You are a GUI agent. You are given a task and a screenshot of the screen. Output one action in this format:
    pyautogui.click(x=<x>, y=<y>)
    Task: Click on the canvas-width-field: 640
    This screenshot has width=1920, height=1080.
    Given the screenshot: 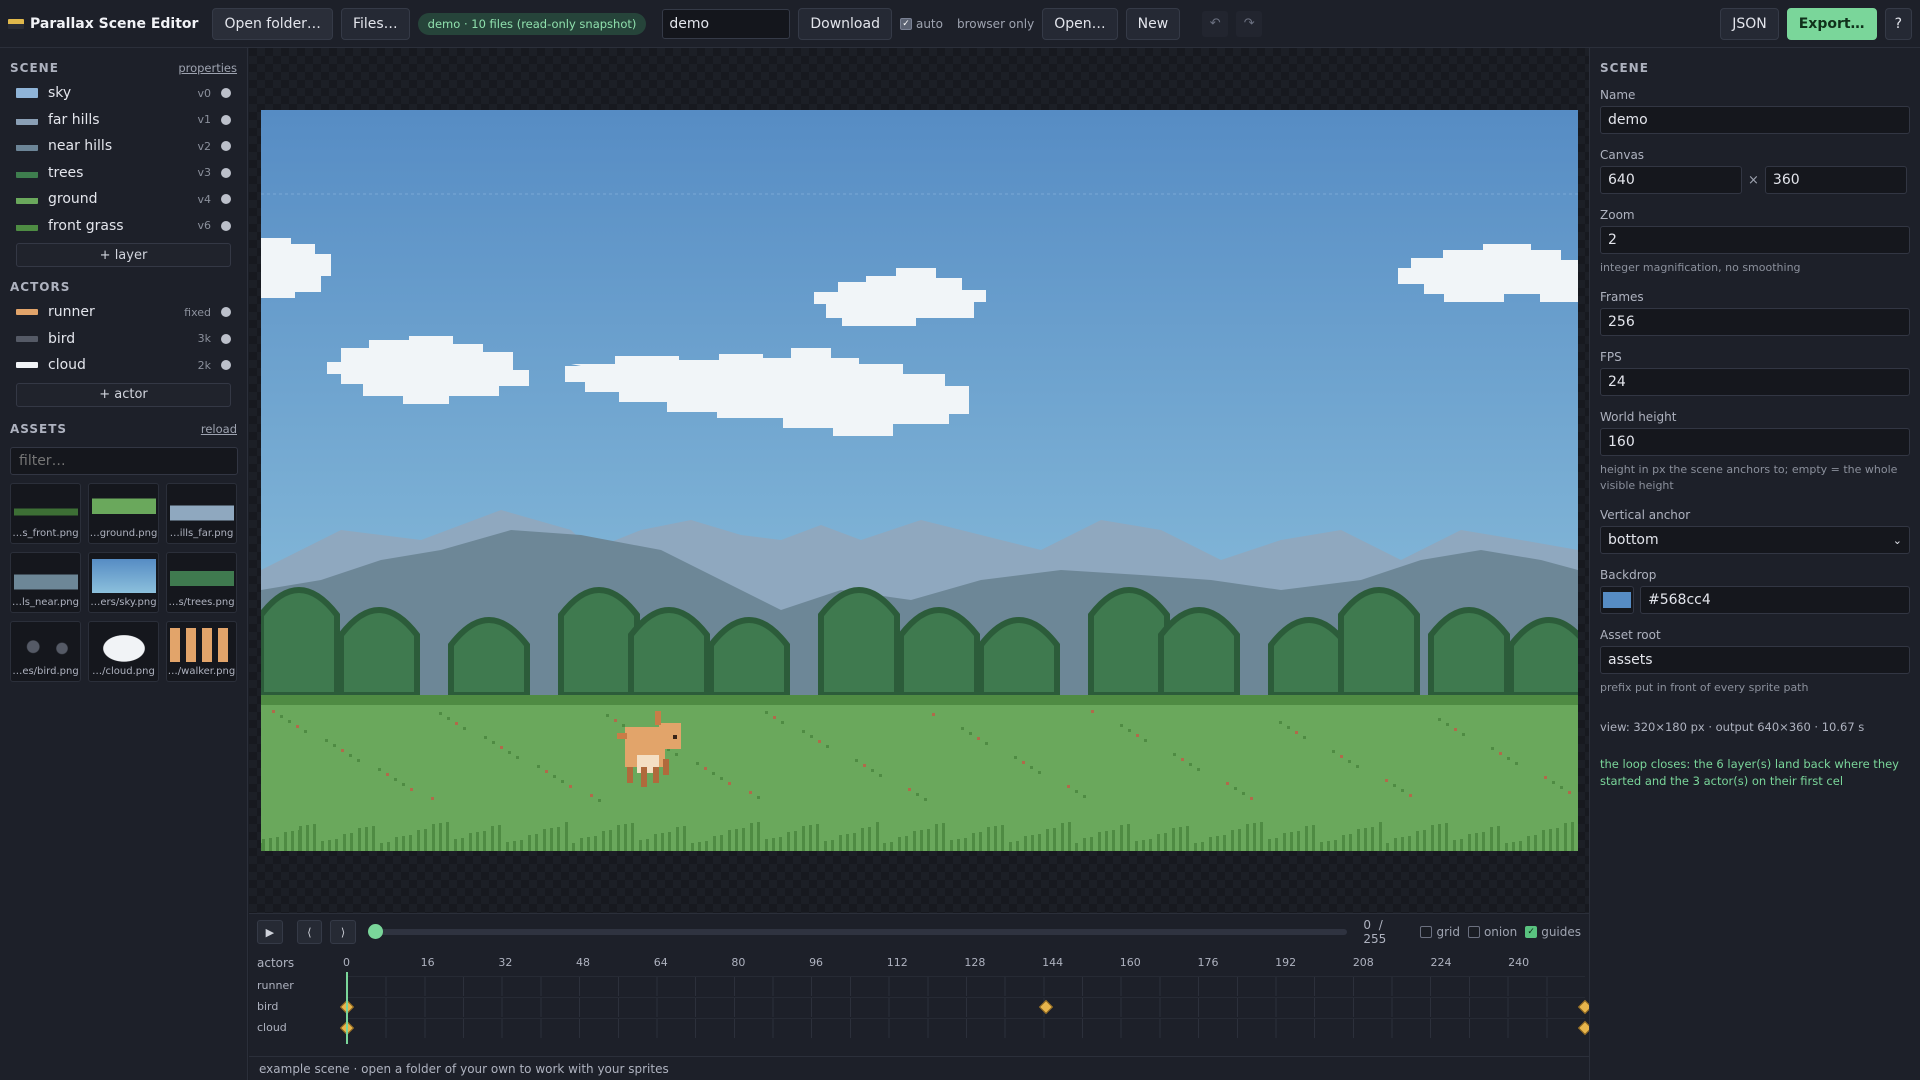 What is the action you would take?
    pyautogui.click(x=1671, y=180)
    